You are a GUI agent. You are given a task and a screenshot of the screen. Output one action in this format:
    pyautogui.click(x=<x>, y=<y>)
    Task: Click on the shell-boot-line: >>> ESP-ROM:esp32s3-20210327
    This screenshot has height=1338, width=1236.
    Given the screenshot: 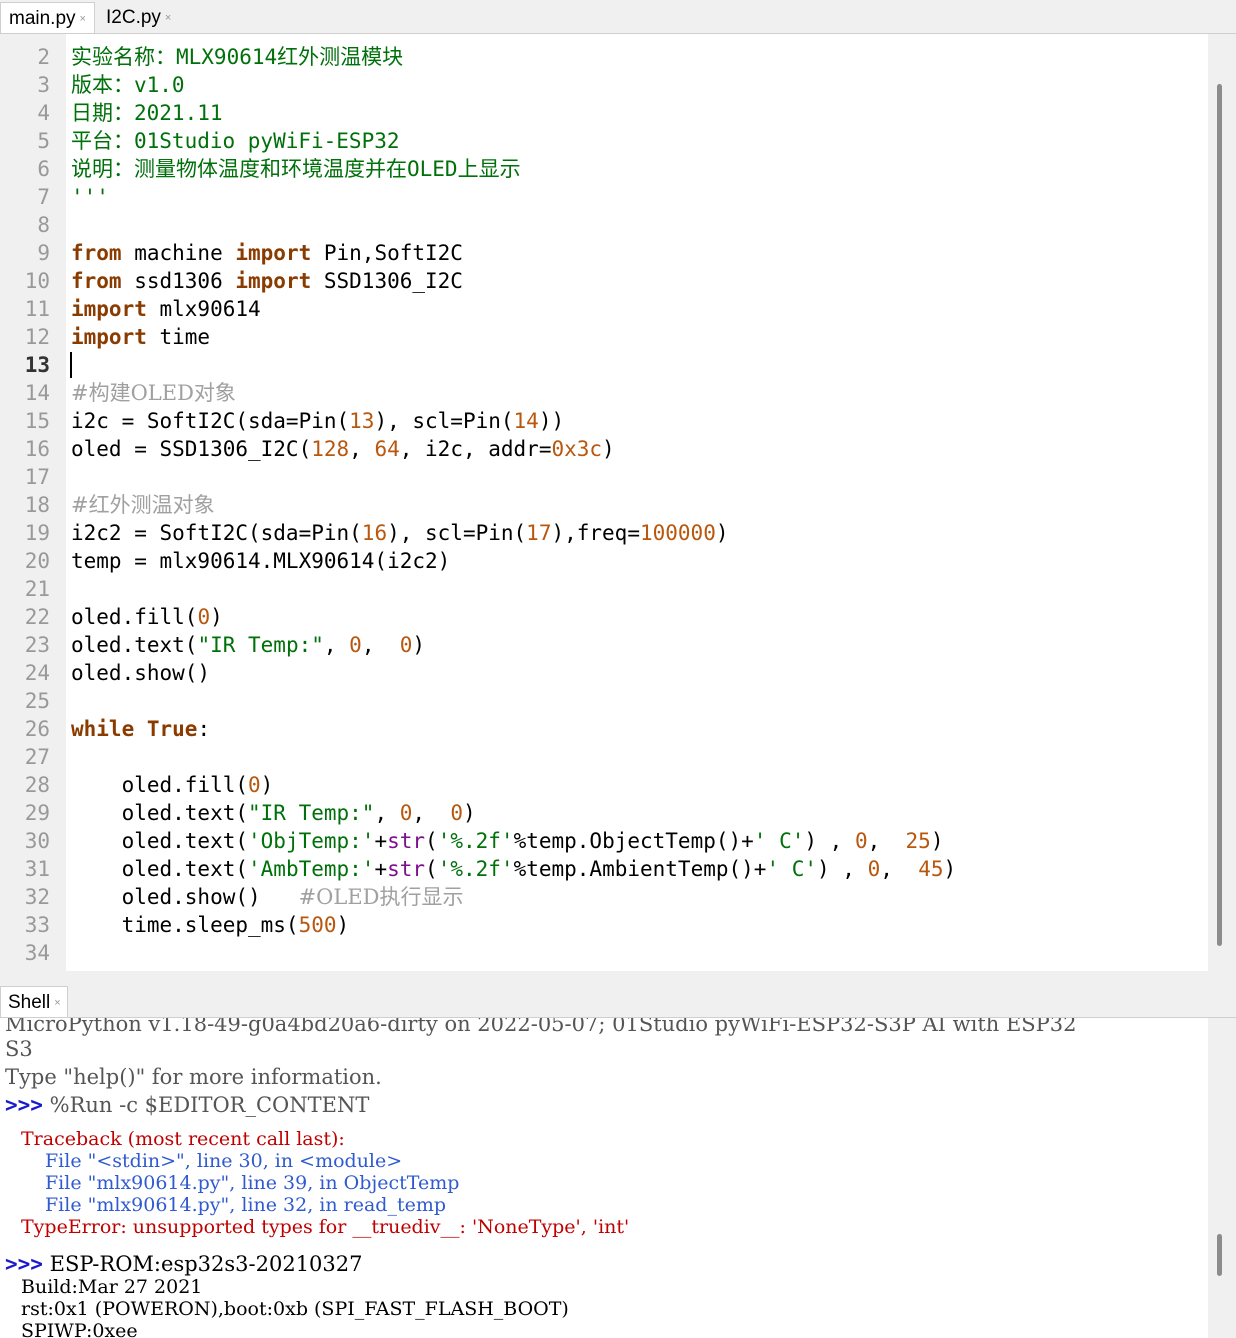 What is the action you would take?
    pyautogui.click(x=184, y=1264)
    